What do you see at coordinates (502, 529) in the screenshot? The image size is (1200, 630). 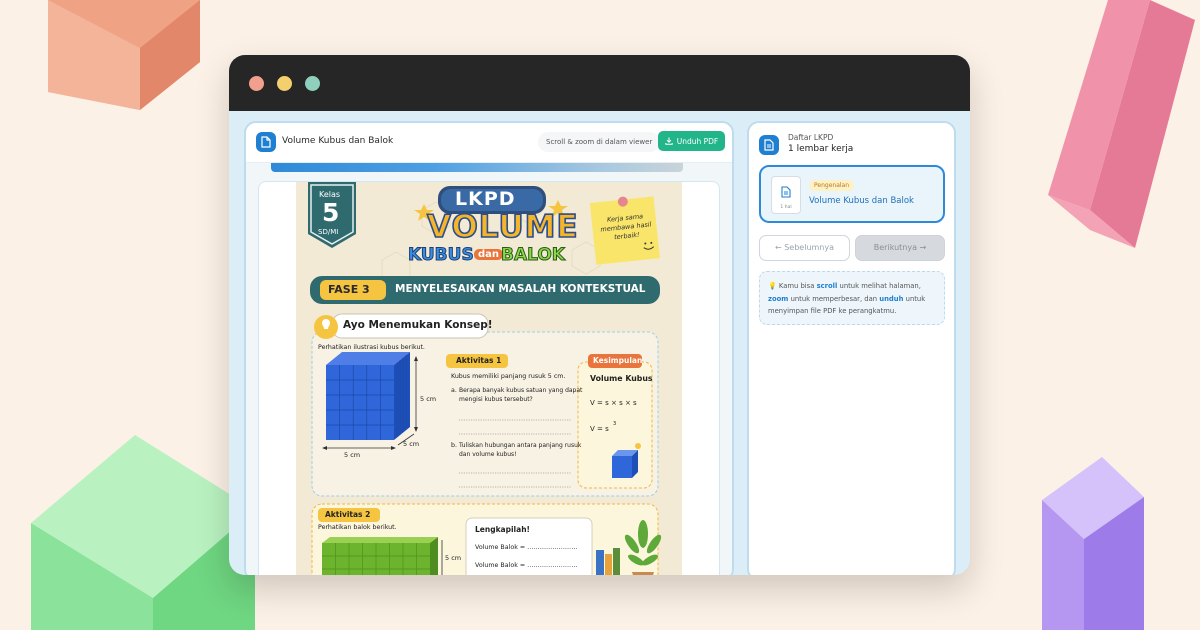 I see `complete-title: Lengkapilah!` at bounding box center [502, 529].